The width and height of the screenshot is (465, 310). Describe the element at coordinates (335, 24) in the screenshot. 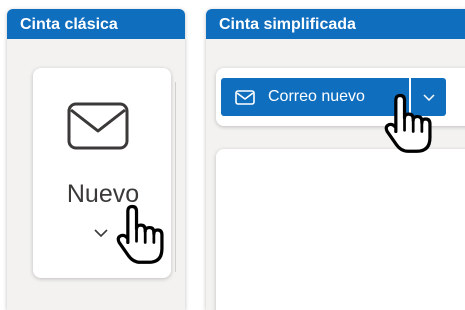

I see `simplified-ribbon-title: Cinta simplificada` at that location.